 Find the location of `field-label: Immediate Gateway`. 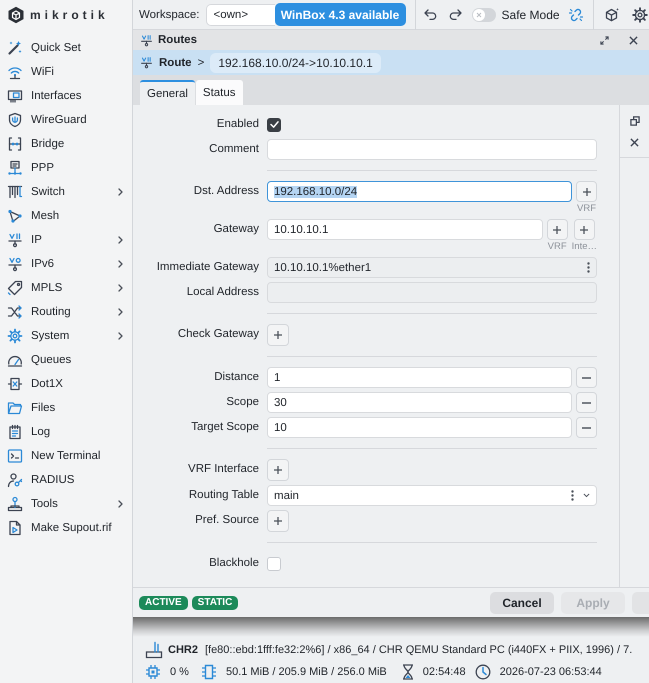

field-label: Immediate Gateway is located at coordinates (207, 267).